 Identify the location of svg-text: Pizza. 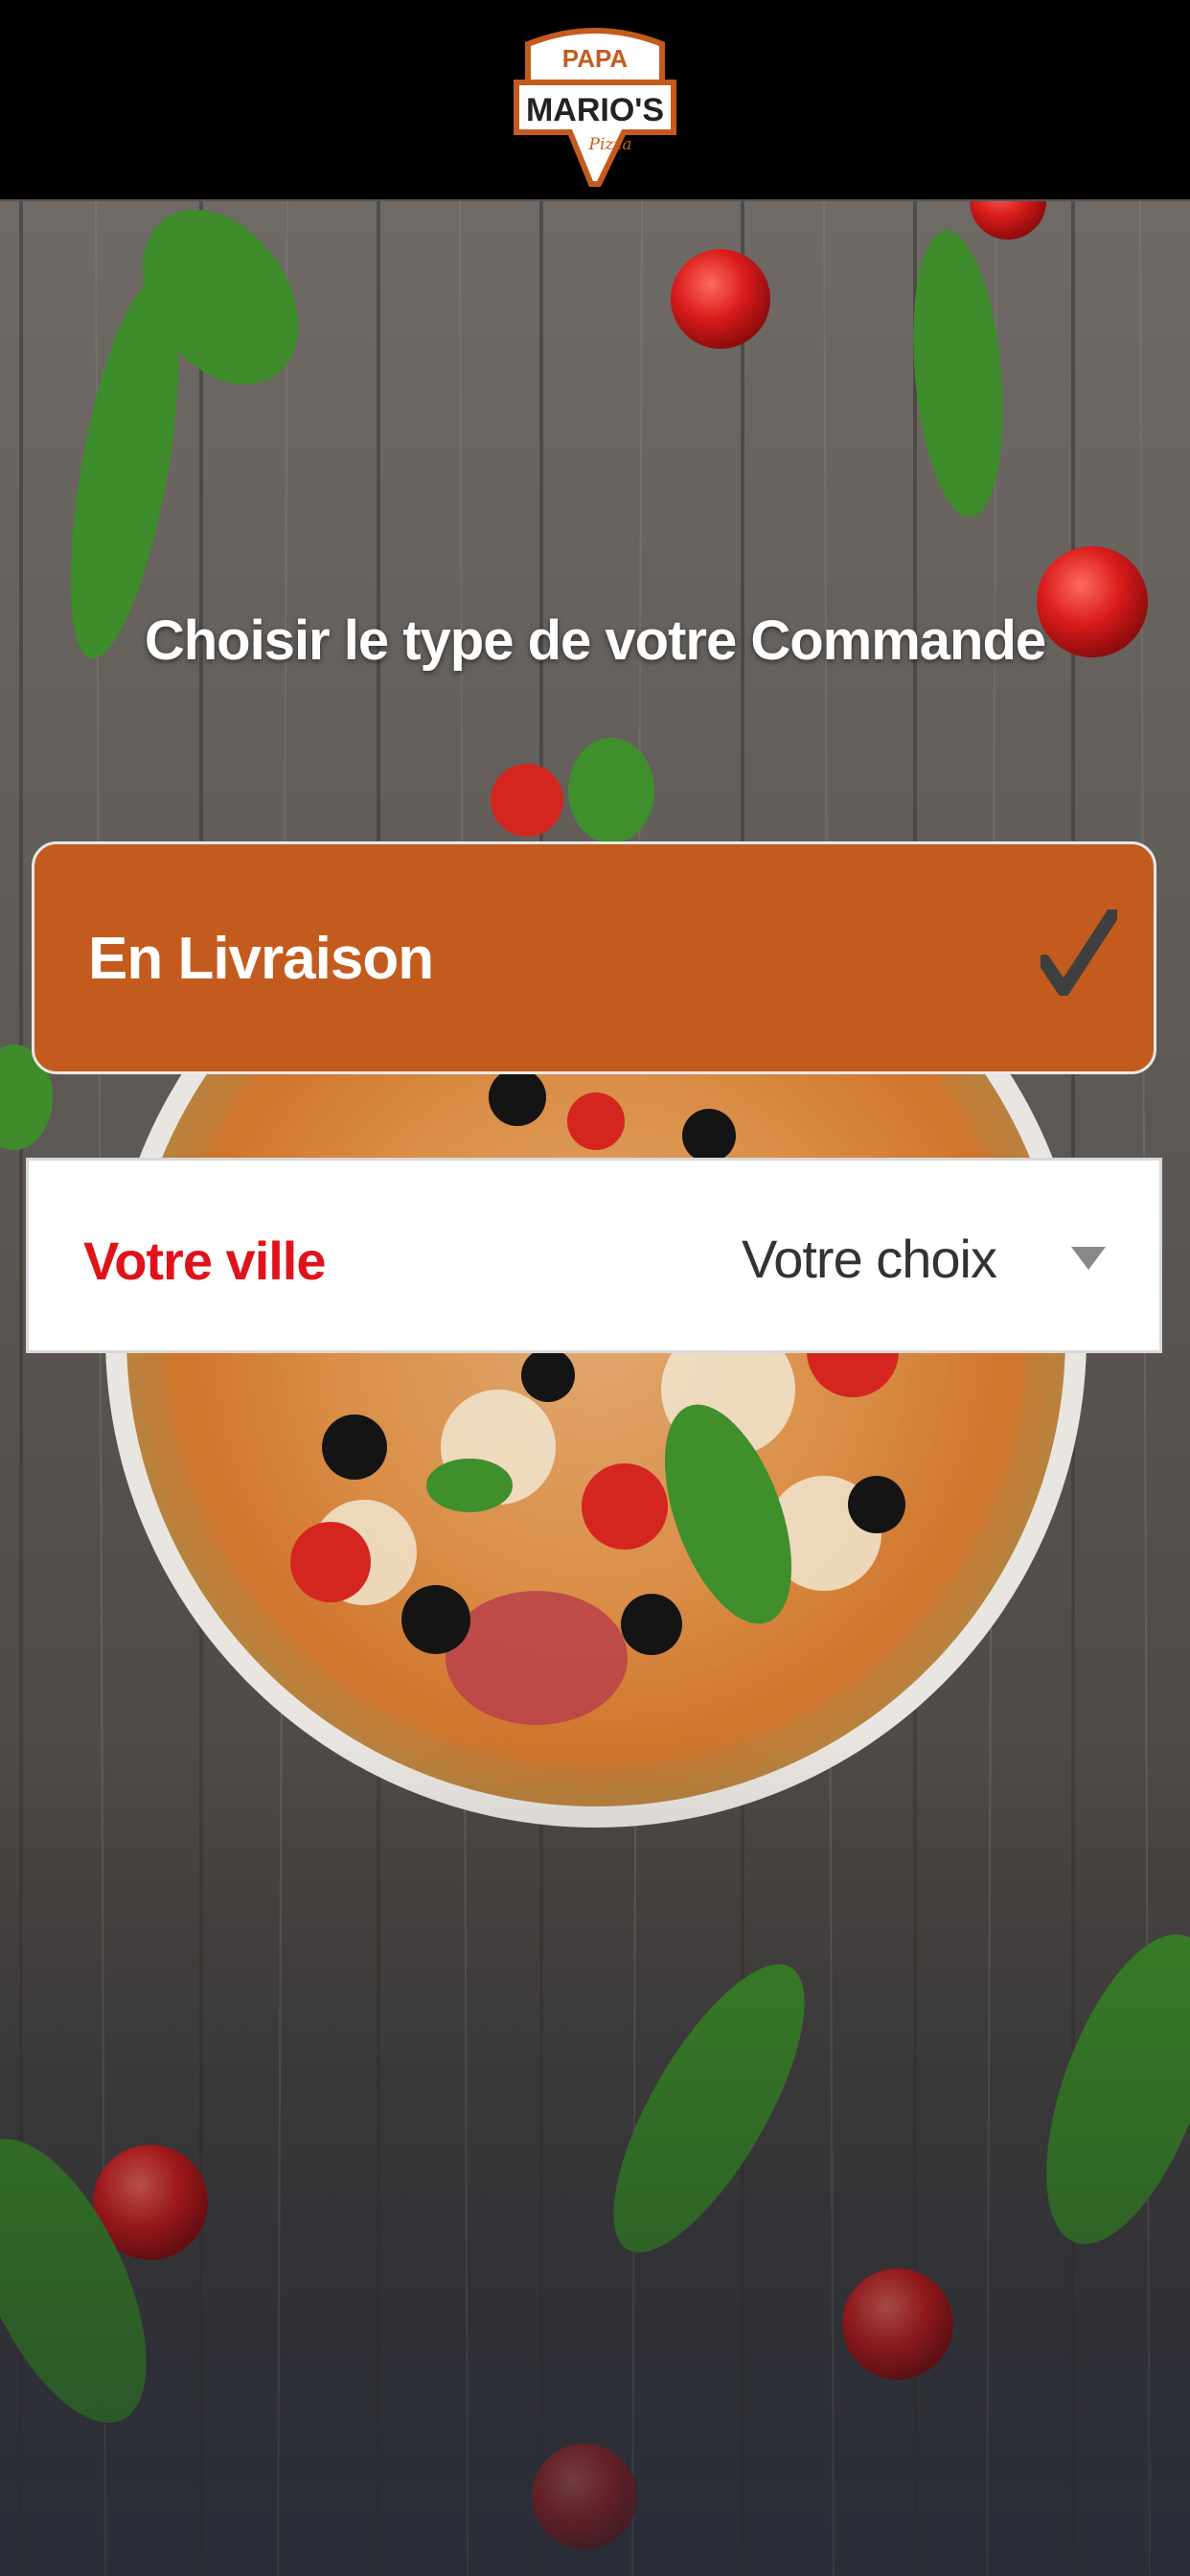
(610, 144).